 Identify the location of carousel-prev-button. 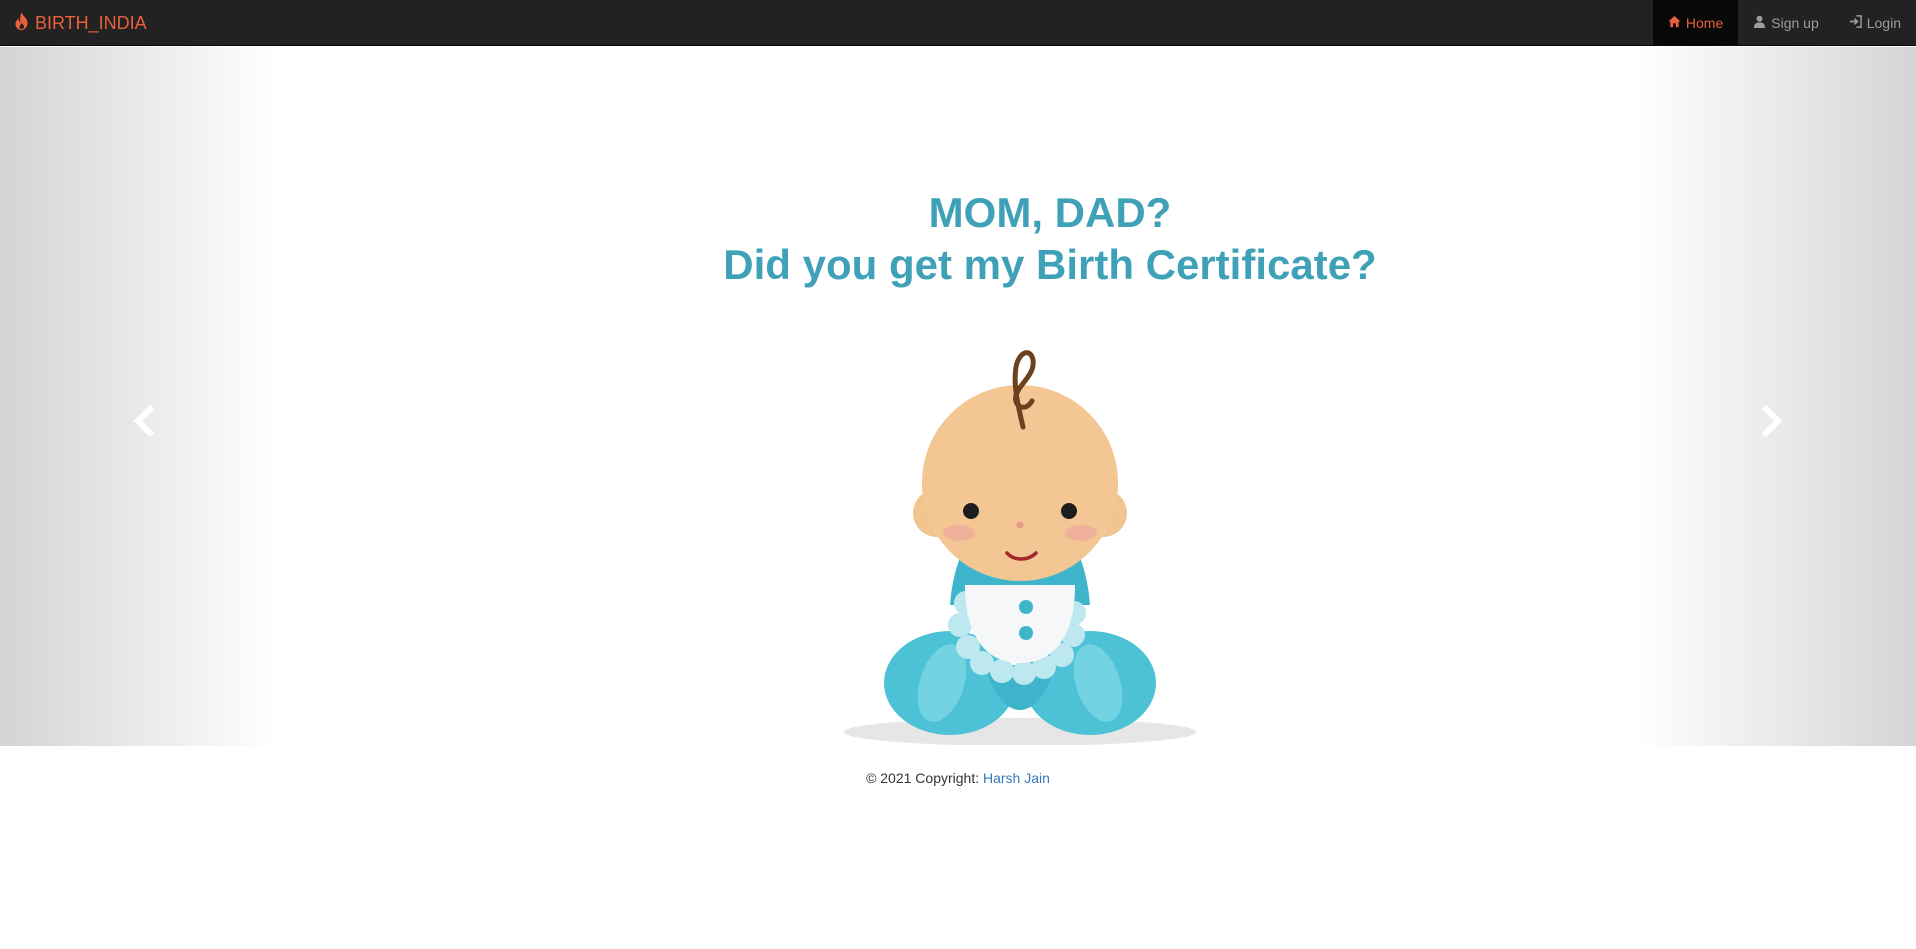
(144, 423).